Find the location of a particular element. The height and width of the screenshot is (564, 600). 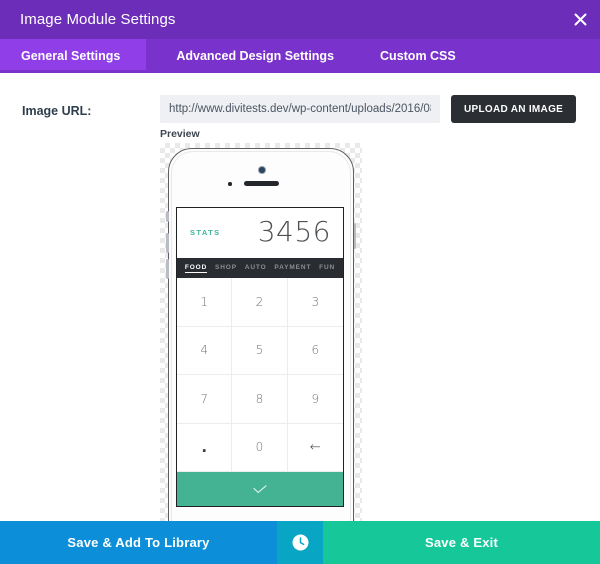

nav-item-fun: FUN is located at coordinates (327, 268).